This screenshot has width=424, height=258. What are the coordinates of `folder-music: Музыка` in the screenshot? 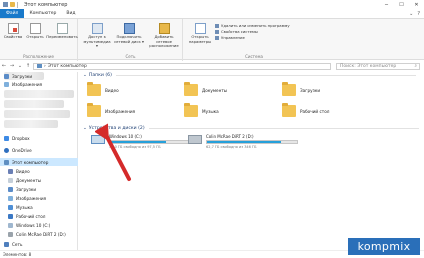 It's located at (201, 110).